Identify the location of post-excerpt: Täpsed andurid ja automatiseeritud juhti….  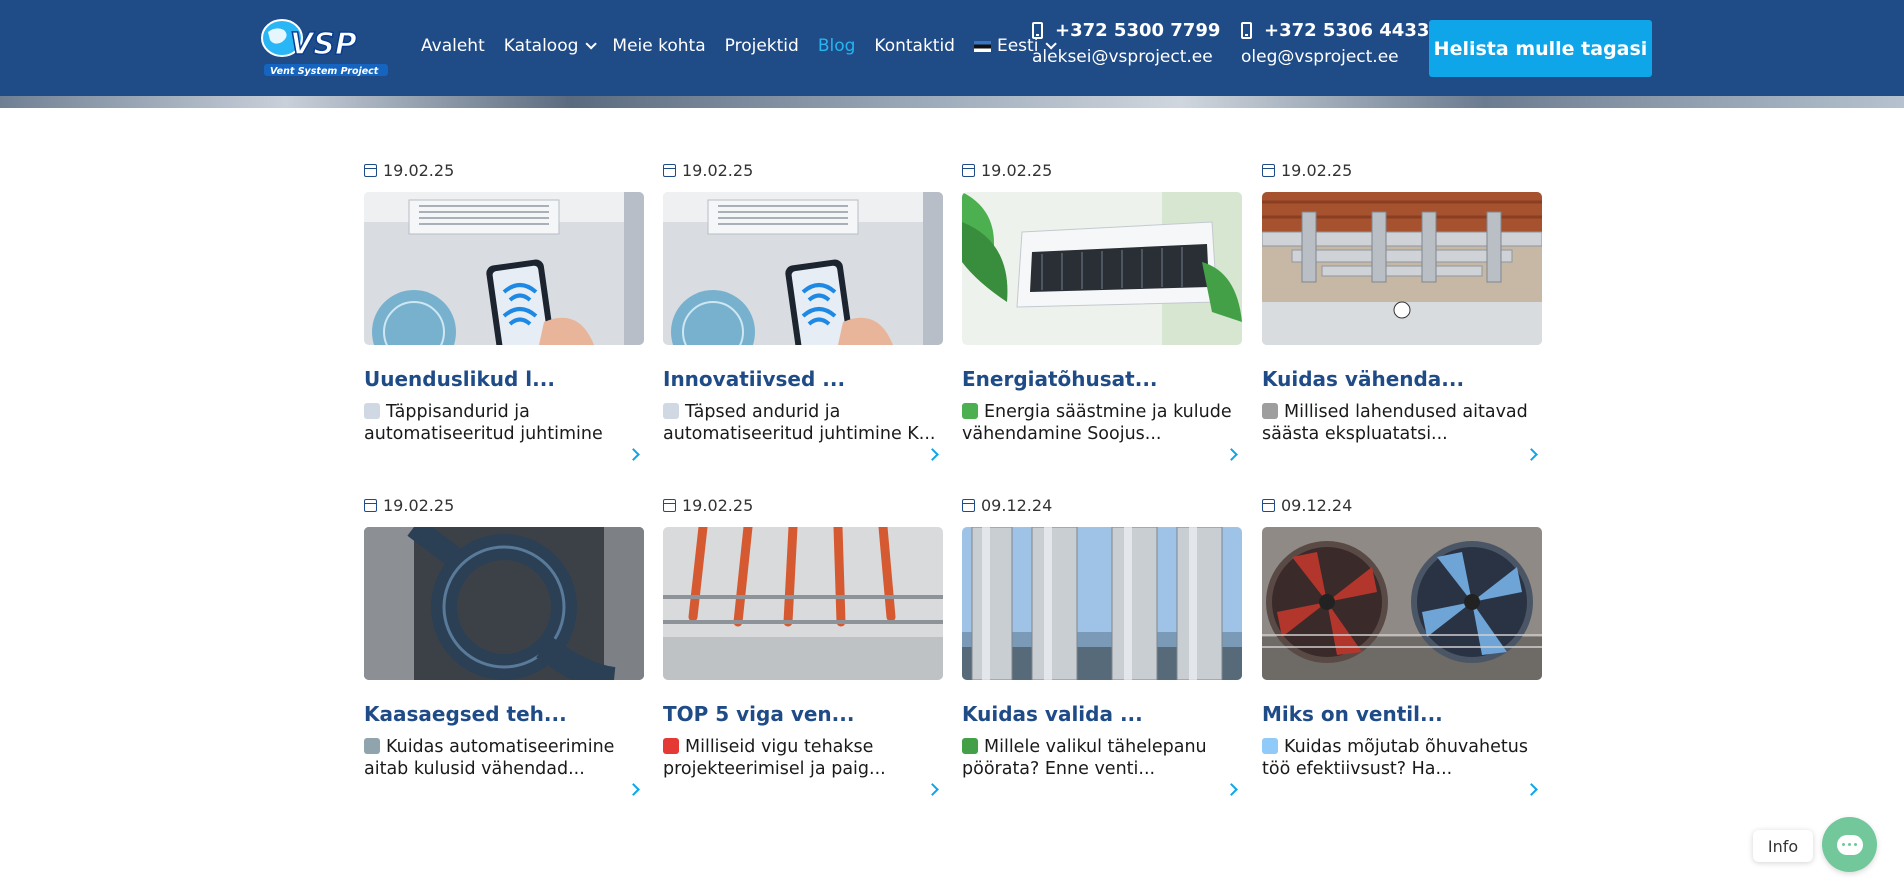
(803, 423).